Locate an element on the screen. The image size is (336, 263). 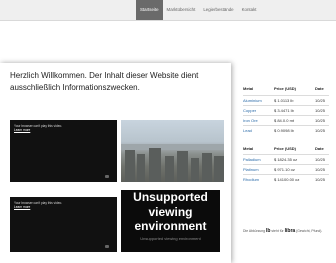
metal-price: $ 1824.35 oz is located at coordinates (286, 159).